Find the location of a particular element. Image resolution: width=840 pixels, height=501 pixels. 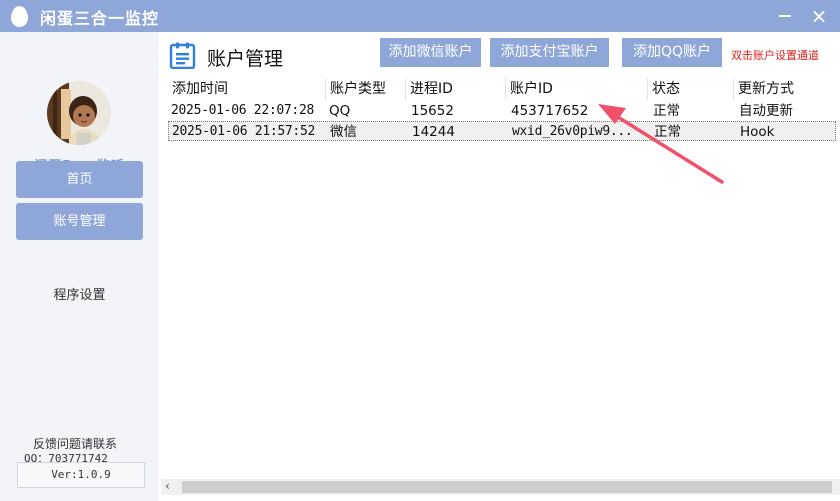

avatar is located at coordinates (79, 113).